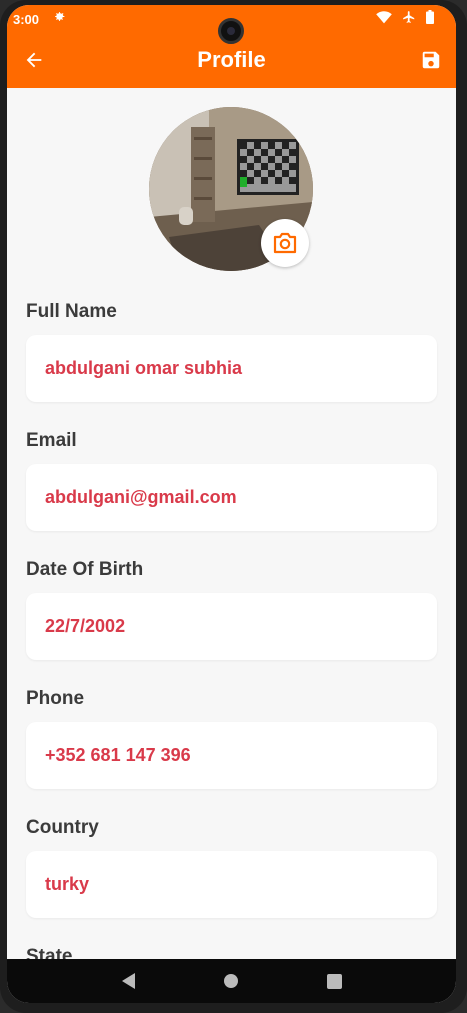 The height and width of the screenshot is (1013, 467). What do you see at coordinates (85, 569) in the screenshot?
I see `date-of-birth-label: Date Of Birth` at bounding box center [85, 569].